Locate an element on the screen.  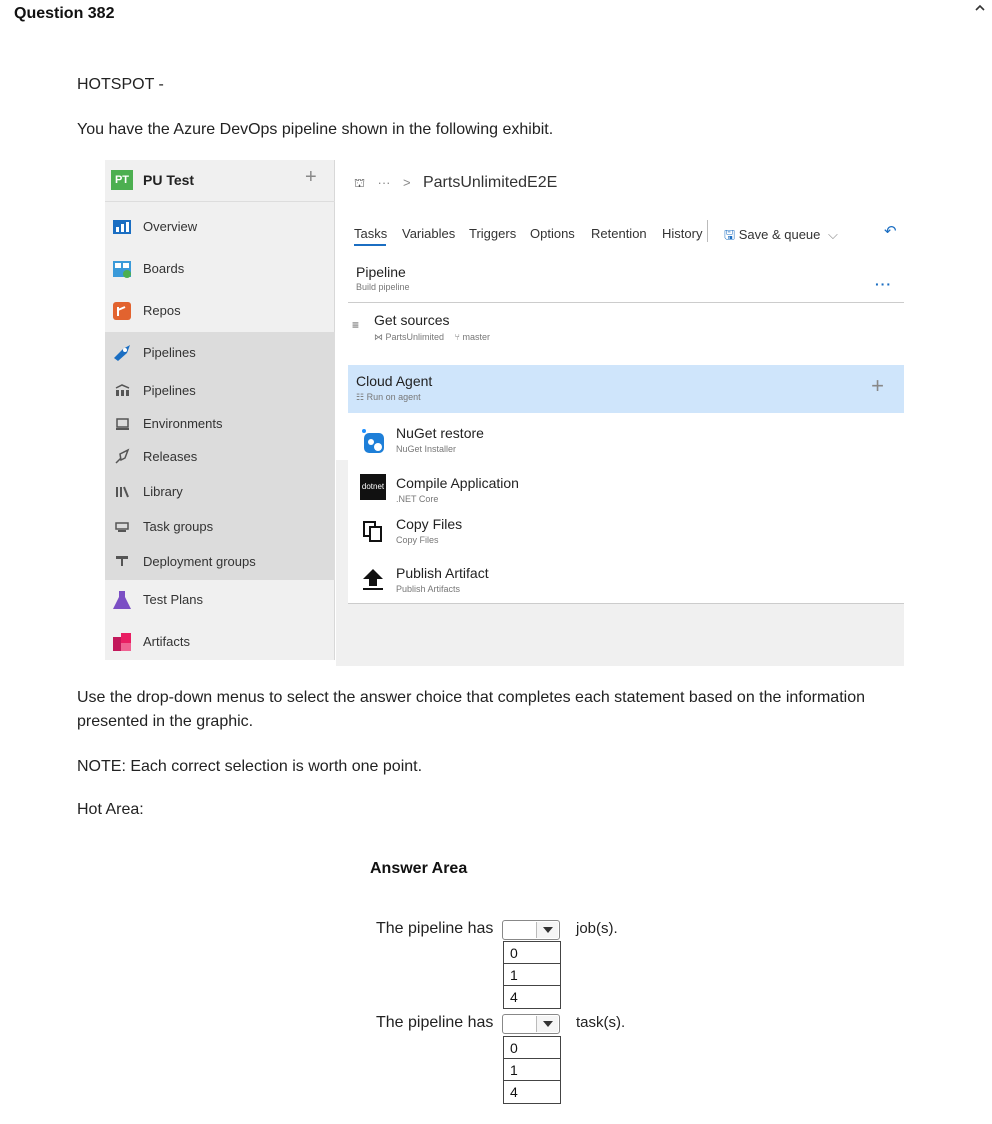
answer-area-title: Answer Area is located at coordinates (419, 868).